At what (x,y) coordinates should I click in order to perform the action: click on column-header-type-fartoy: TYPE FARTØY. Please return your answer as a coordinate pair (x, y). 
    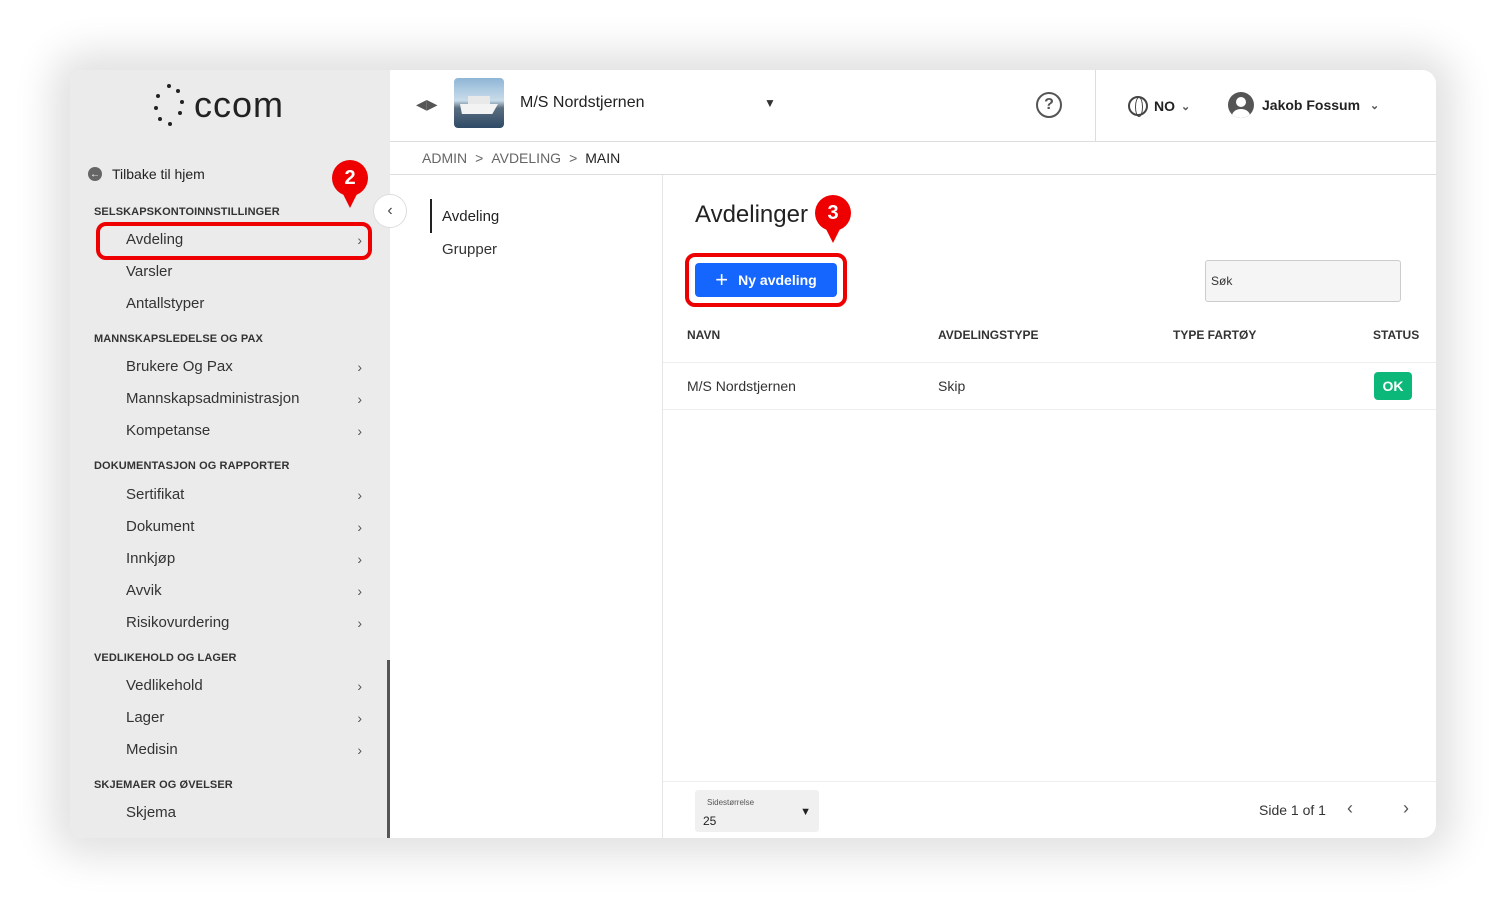
    Looking at the image, I should click on (1214, 335).